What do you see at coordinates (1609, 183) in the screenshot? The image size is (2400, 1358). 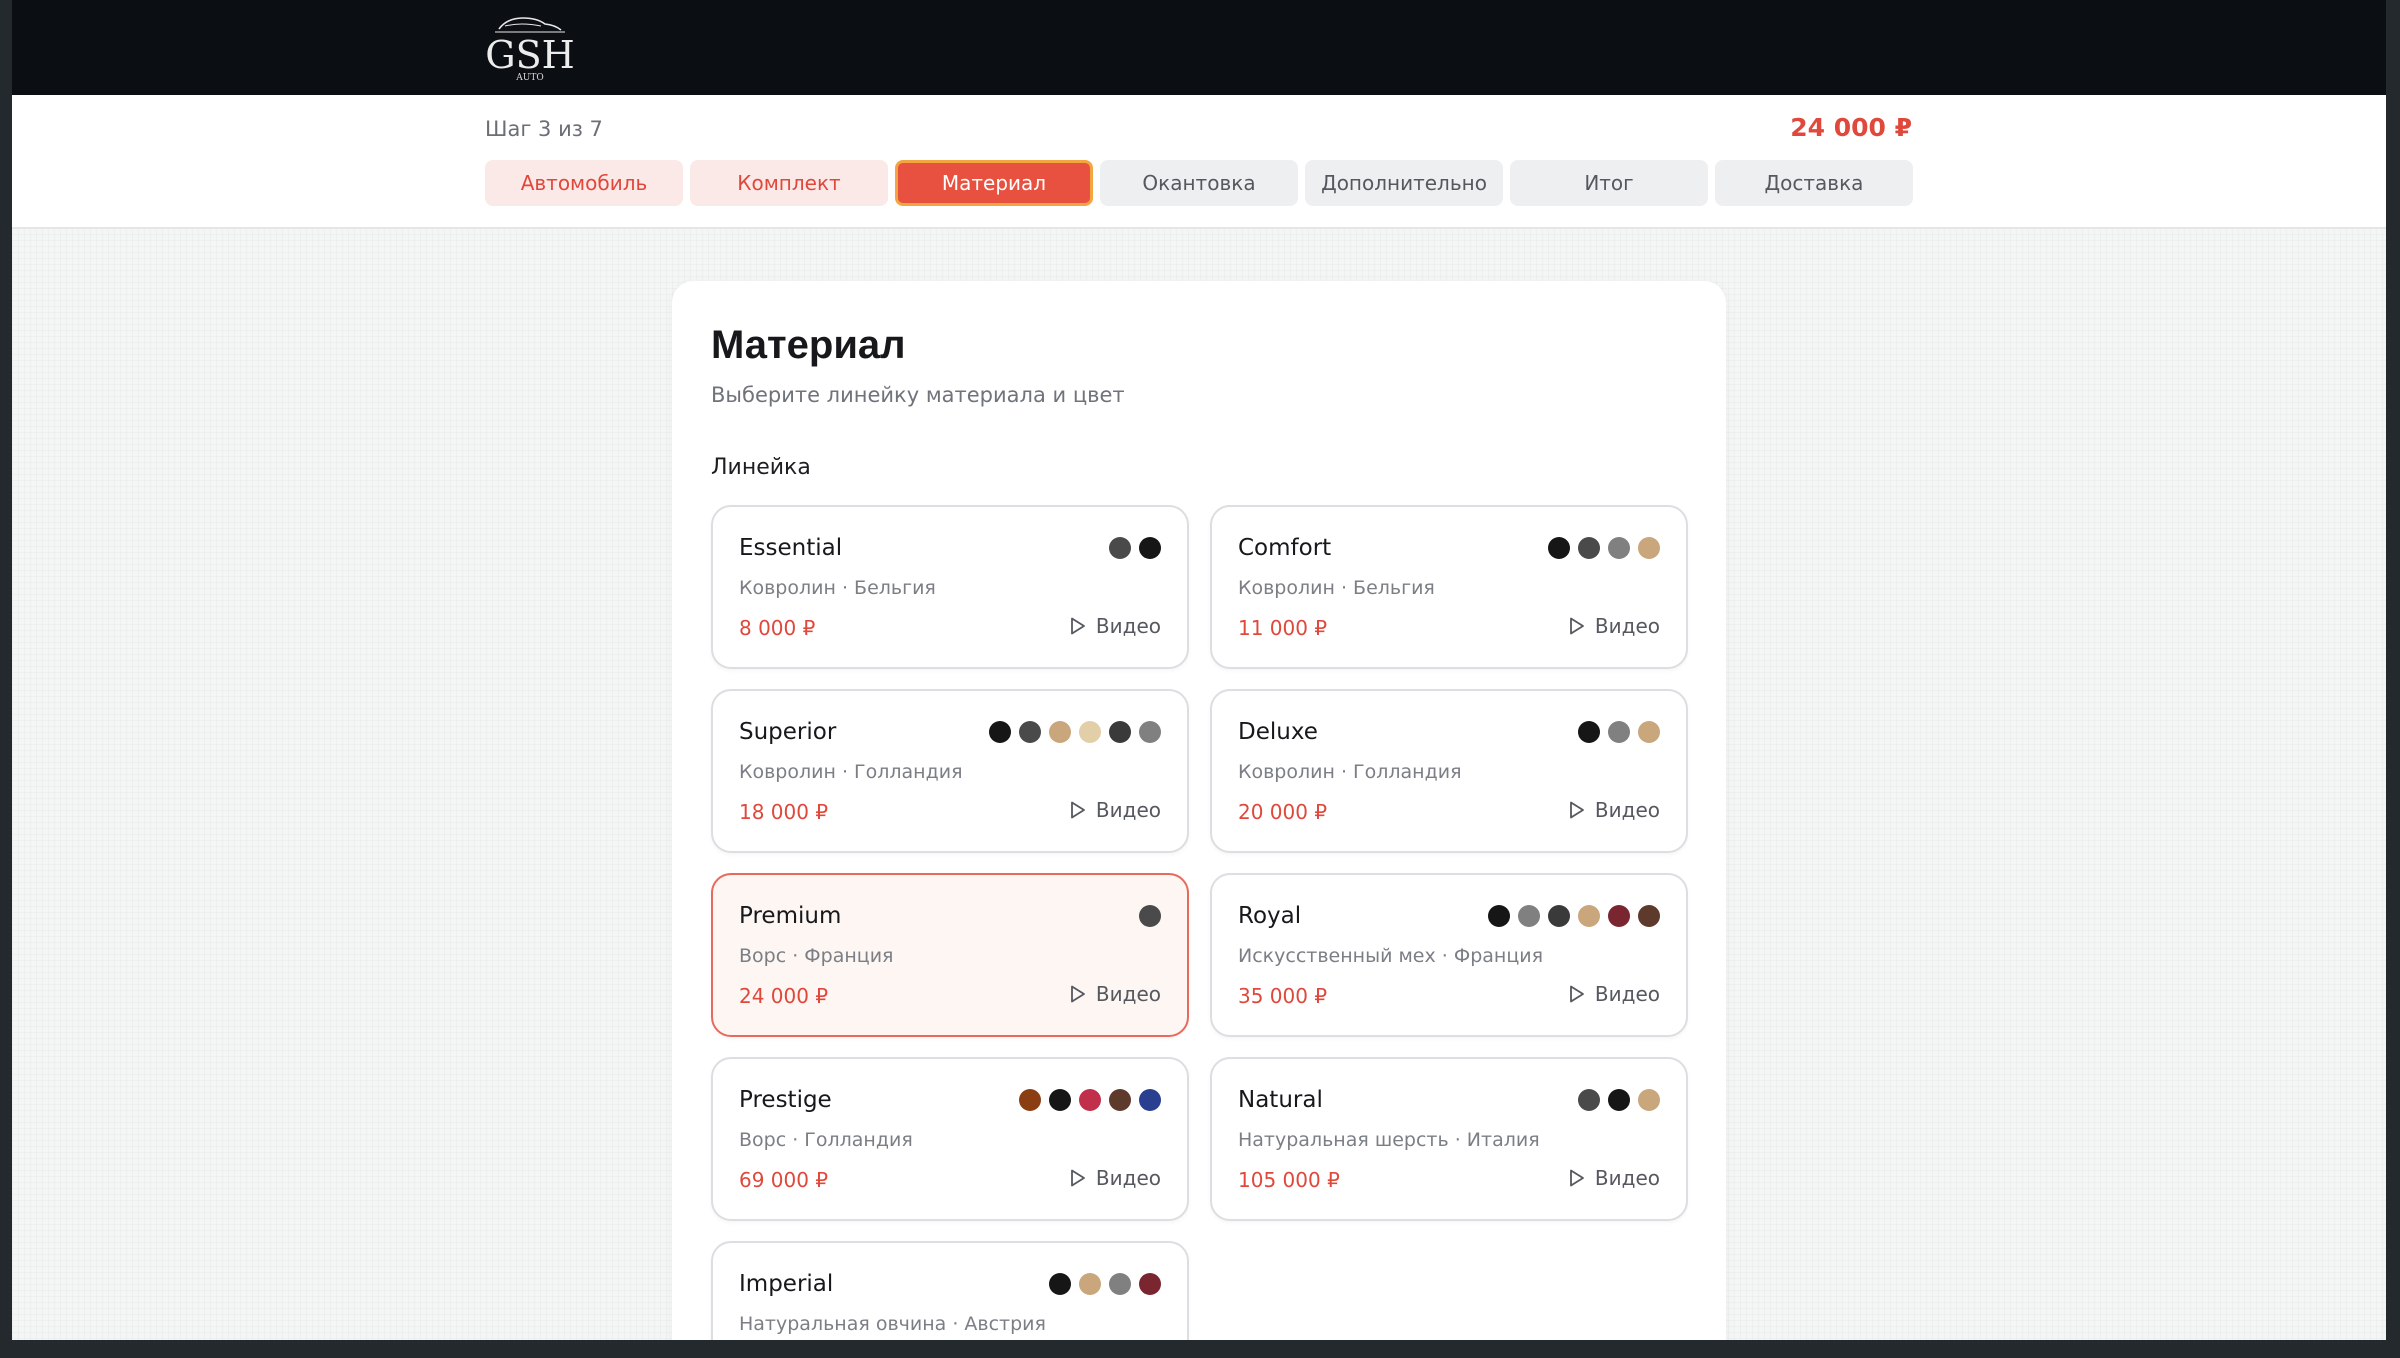 I see `tab-summary: Итог` at bounding box center [1609, 183].